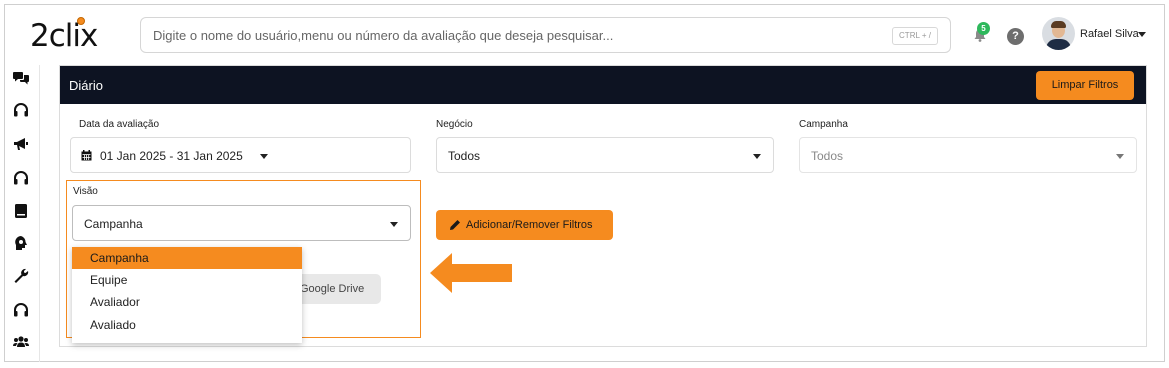  Describe the element at coordinates (119, 124) in the screenshot. I see `date-filter-label: Data da avaliação` at that location.